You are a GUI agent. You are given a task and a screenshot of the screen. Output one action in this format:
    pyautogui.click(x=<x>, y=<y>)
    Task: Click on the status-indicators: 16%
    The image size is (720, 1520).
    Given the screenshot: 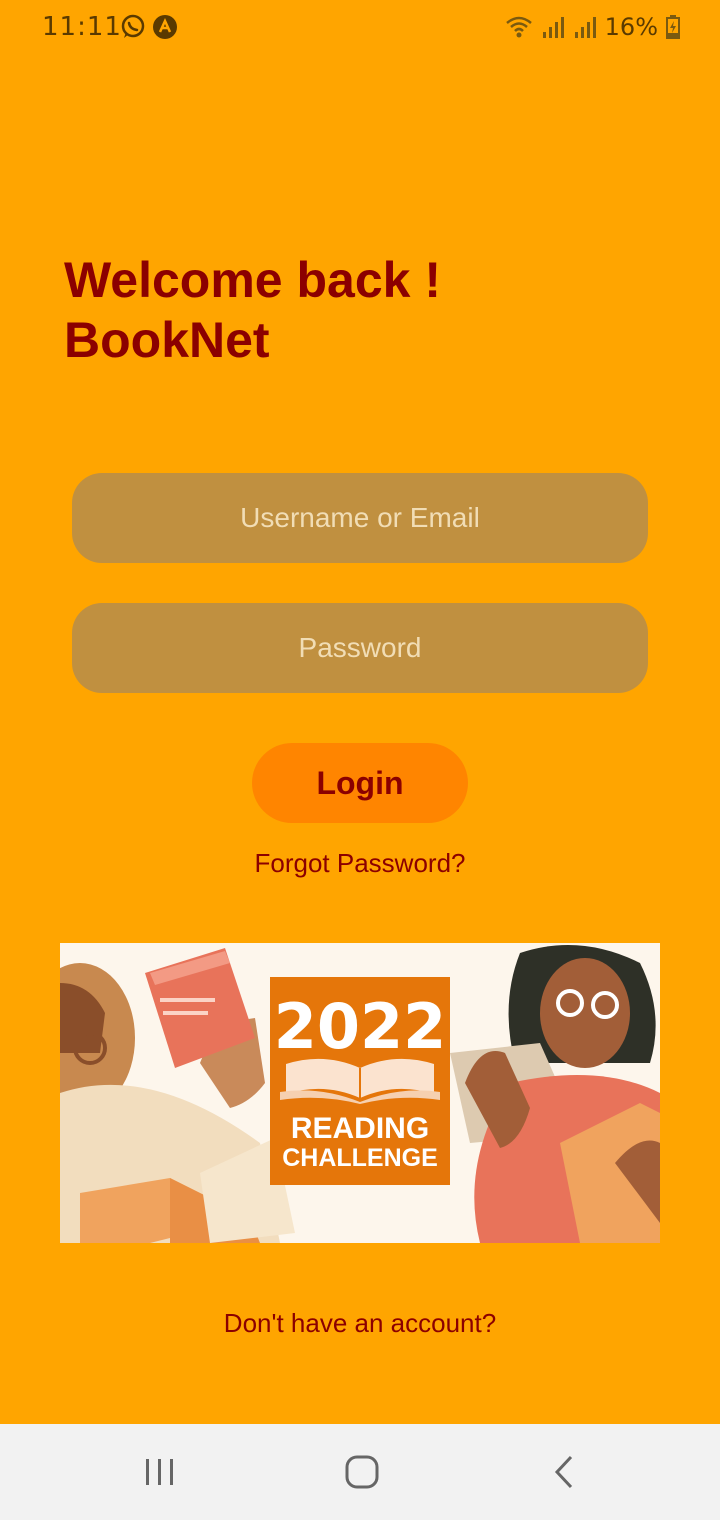 What is the action you would take?
    pyautogui.click(x=592, y=27)
    